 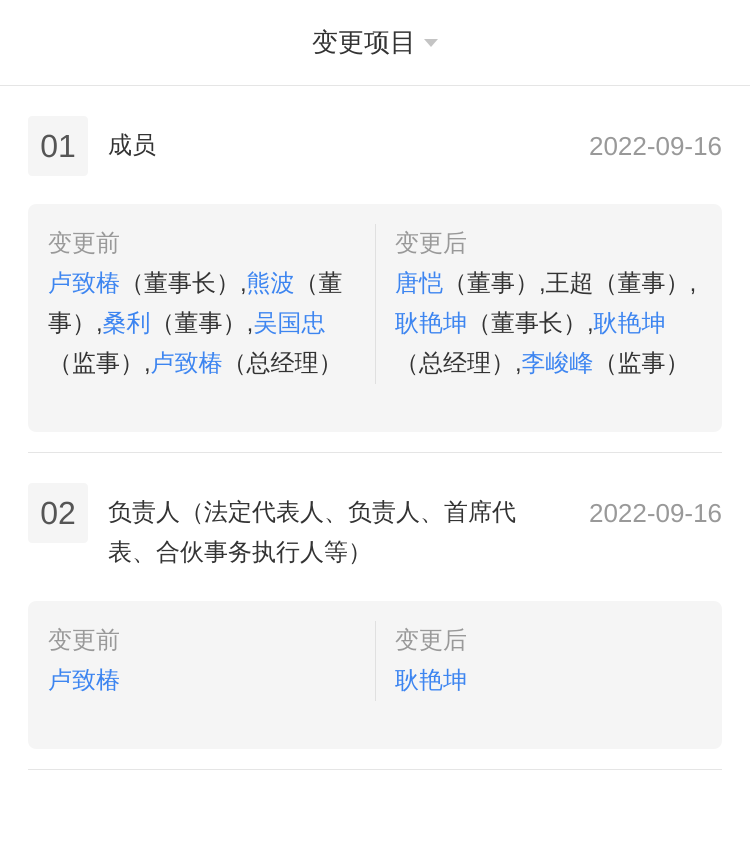 What do you see at coordinates (289, 323) in the screenshot?
I see `person-link: 吴国忠` at bounding box center [289, 323].